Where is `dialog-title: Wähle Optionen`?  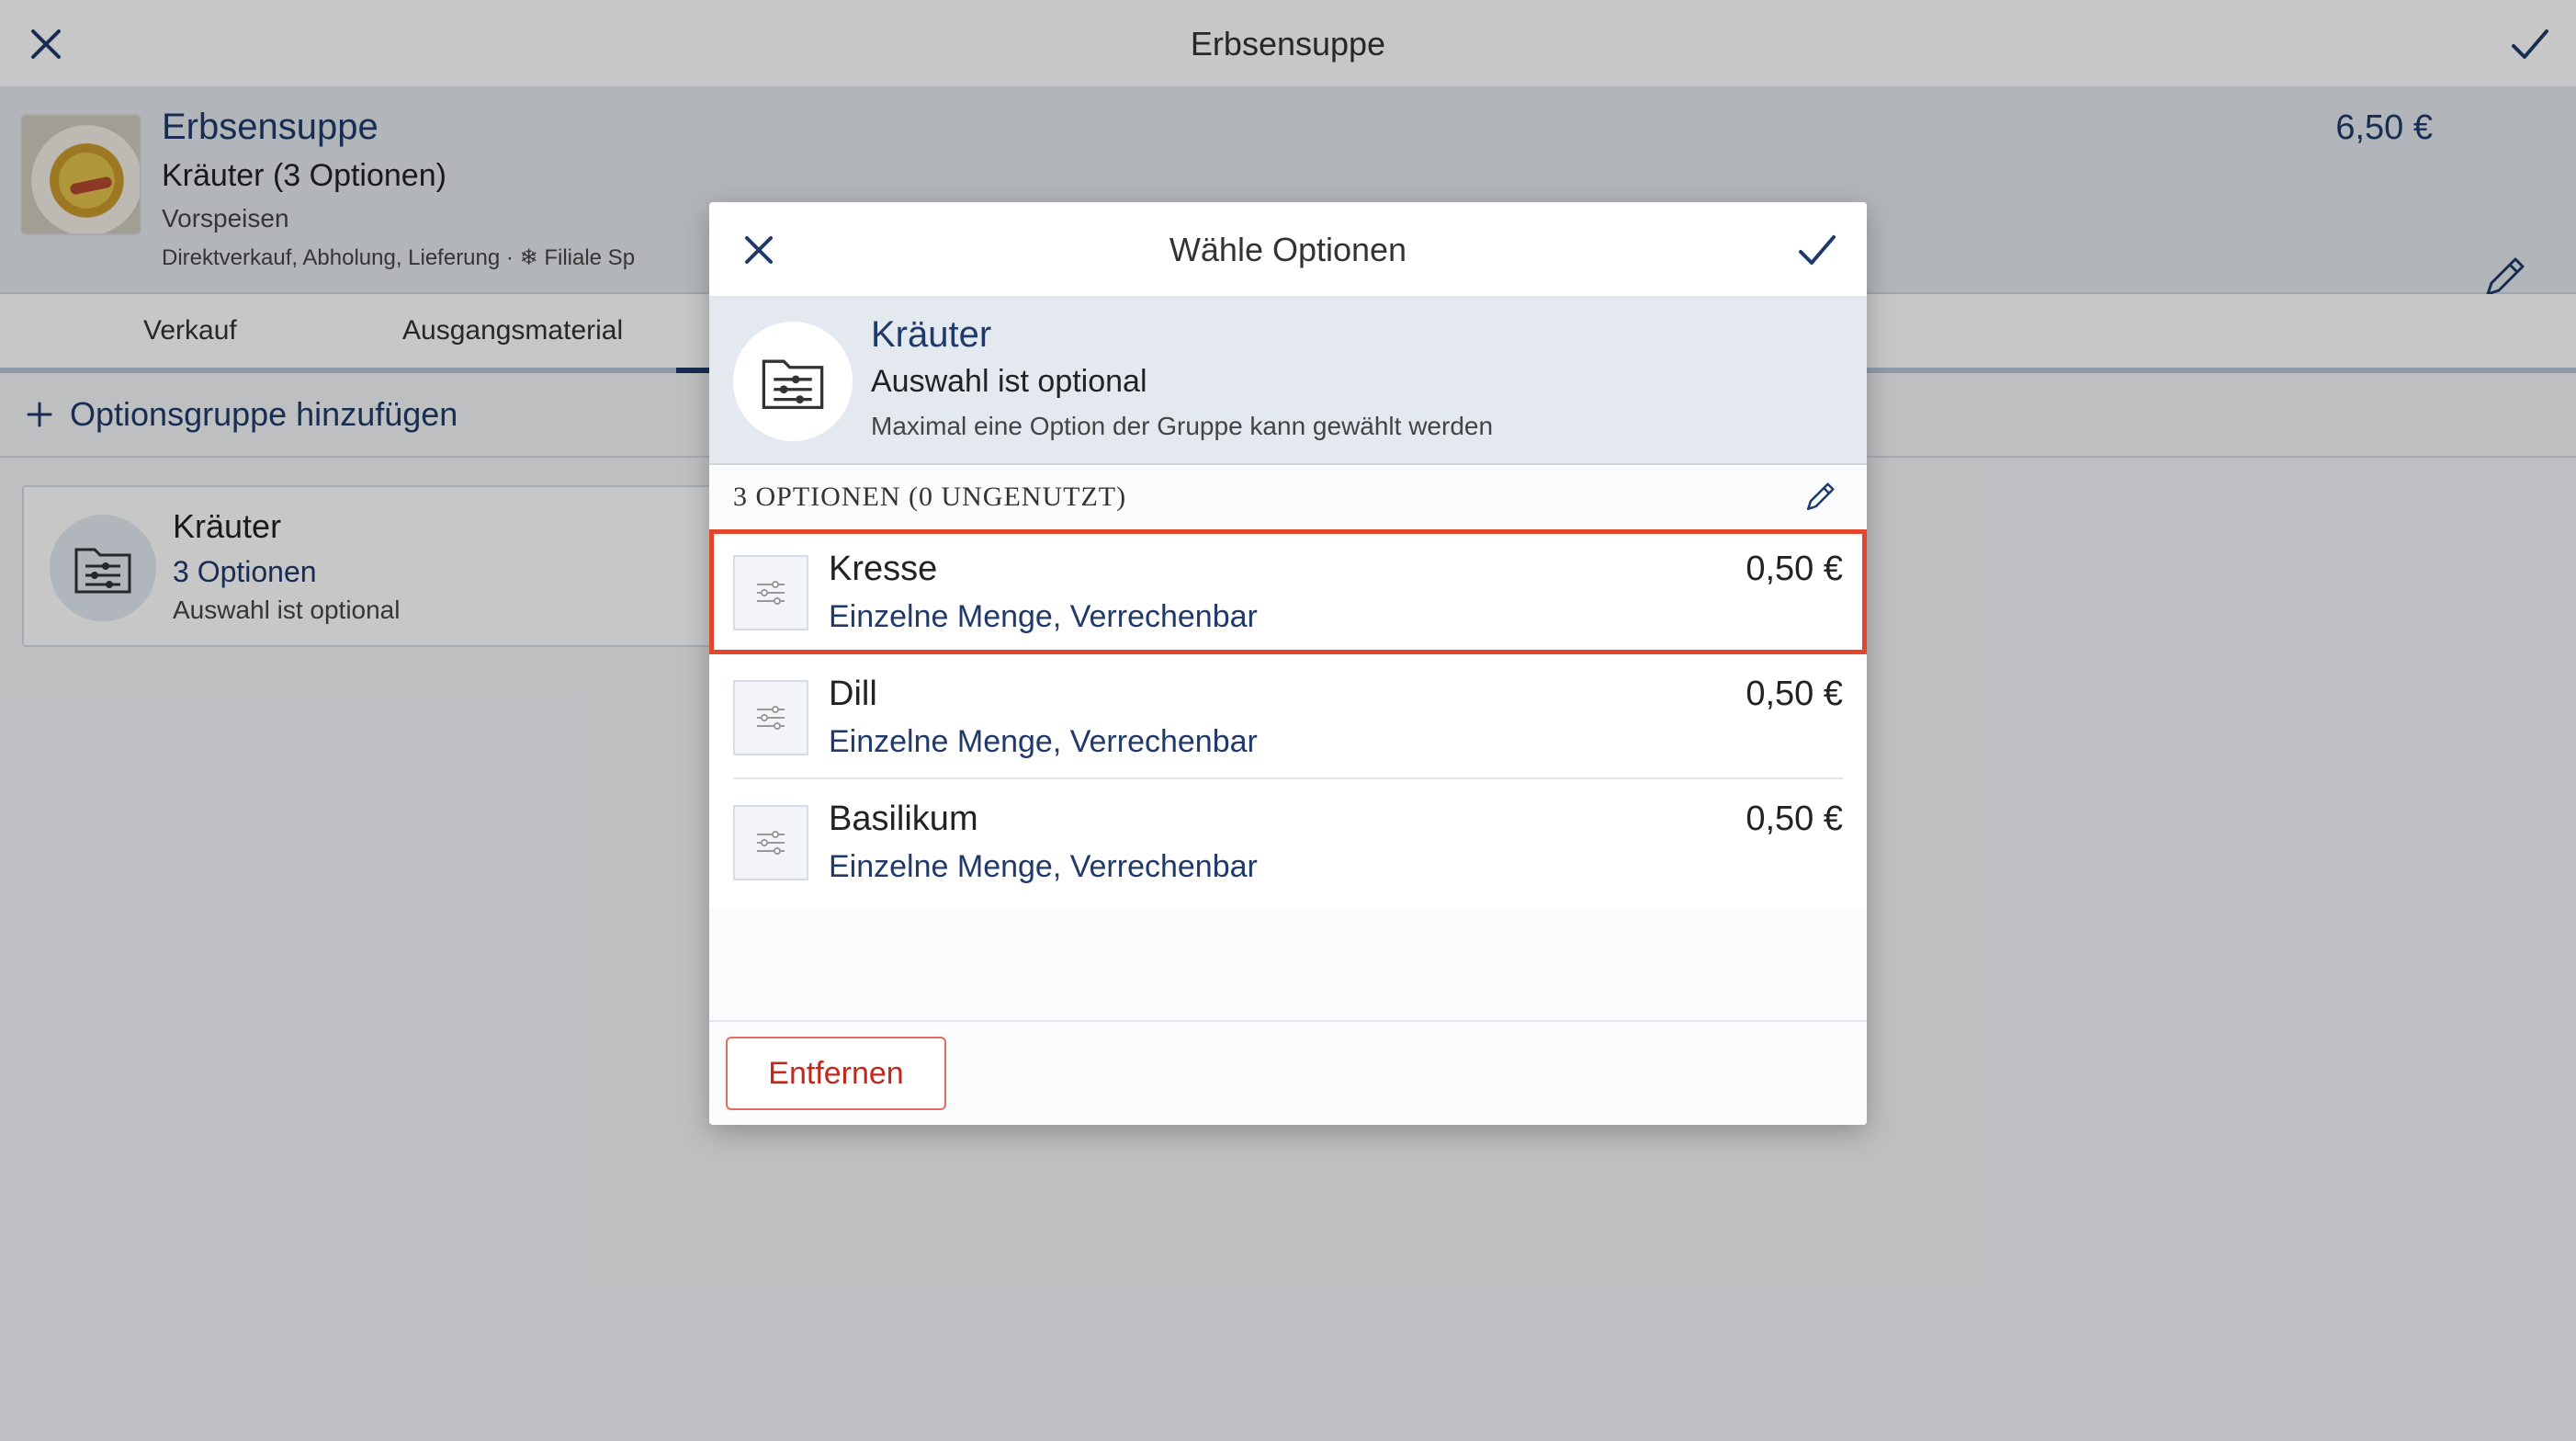 dialog-title: Wähle Optionen is located at coordinates (1288, 250).